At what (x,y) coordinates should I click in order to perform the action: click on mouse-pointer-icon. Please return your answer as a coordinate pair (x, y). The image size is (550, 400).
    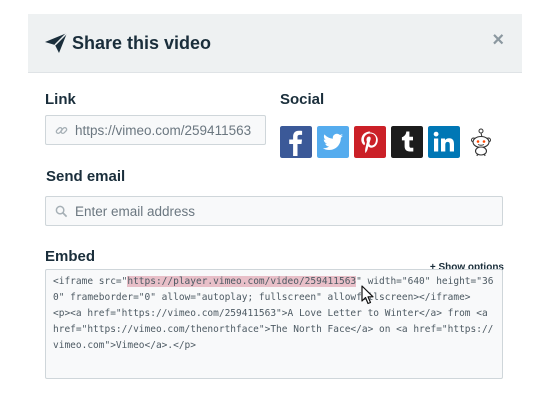
    Looking at the image, I should click on (367, 295).